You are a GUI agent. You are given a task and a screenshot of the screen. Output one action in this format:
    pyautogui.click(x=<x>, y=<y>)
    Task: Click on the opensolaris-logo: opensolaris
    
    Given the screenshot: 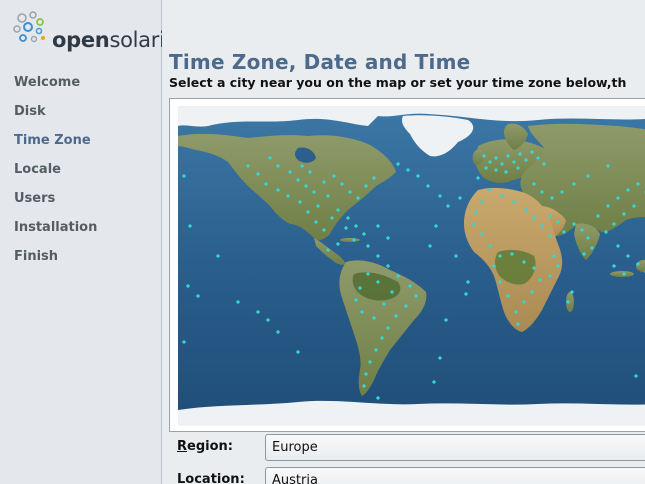 What is the action you would take?
    pyautogui.click(x=94, y=32)
    